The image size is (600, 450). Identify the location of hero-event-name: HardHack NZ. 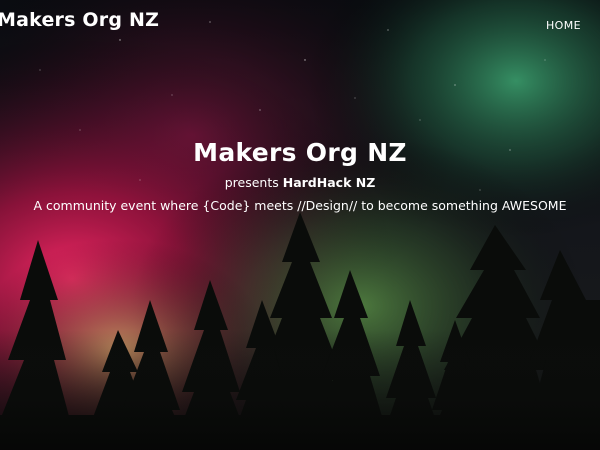
(329, 182).